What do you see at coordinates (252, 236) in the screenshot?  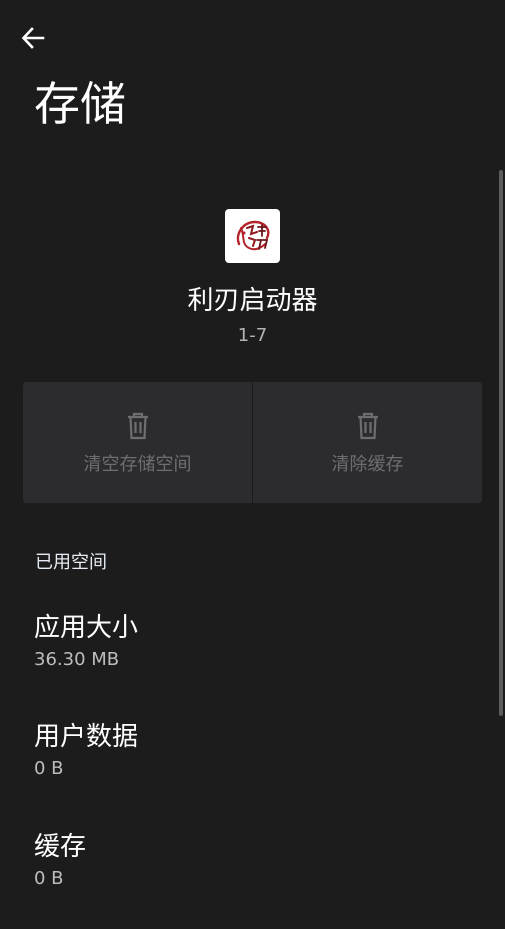 I see `app-logo-icon` at bounding box center [252, 236].